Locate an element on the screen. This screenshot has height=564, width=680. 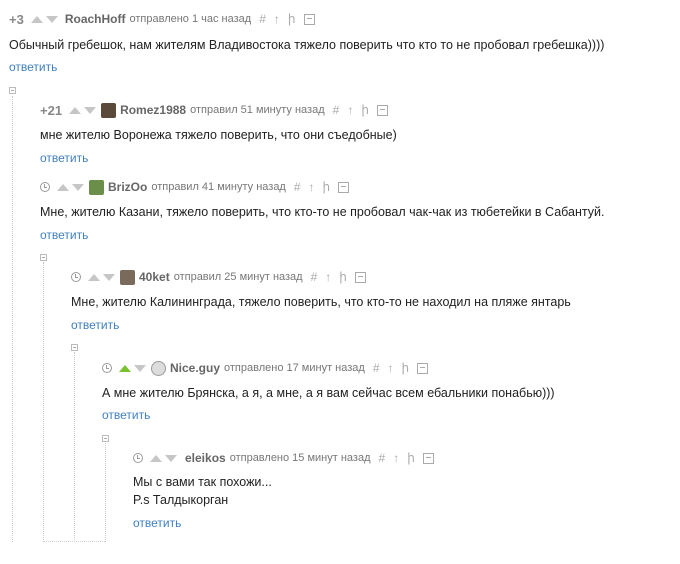
comment-text-line2: P.s Талдыкорган is located at coordinates (181, 500).